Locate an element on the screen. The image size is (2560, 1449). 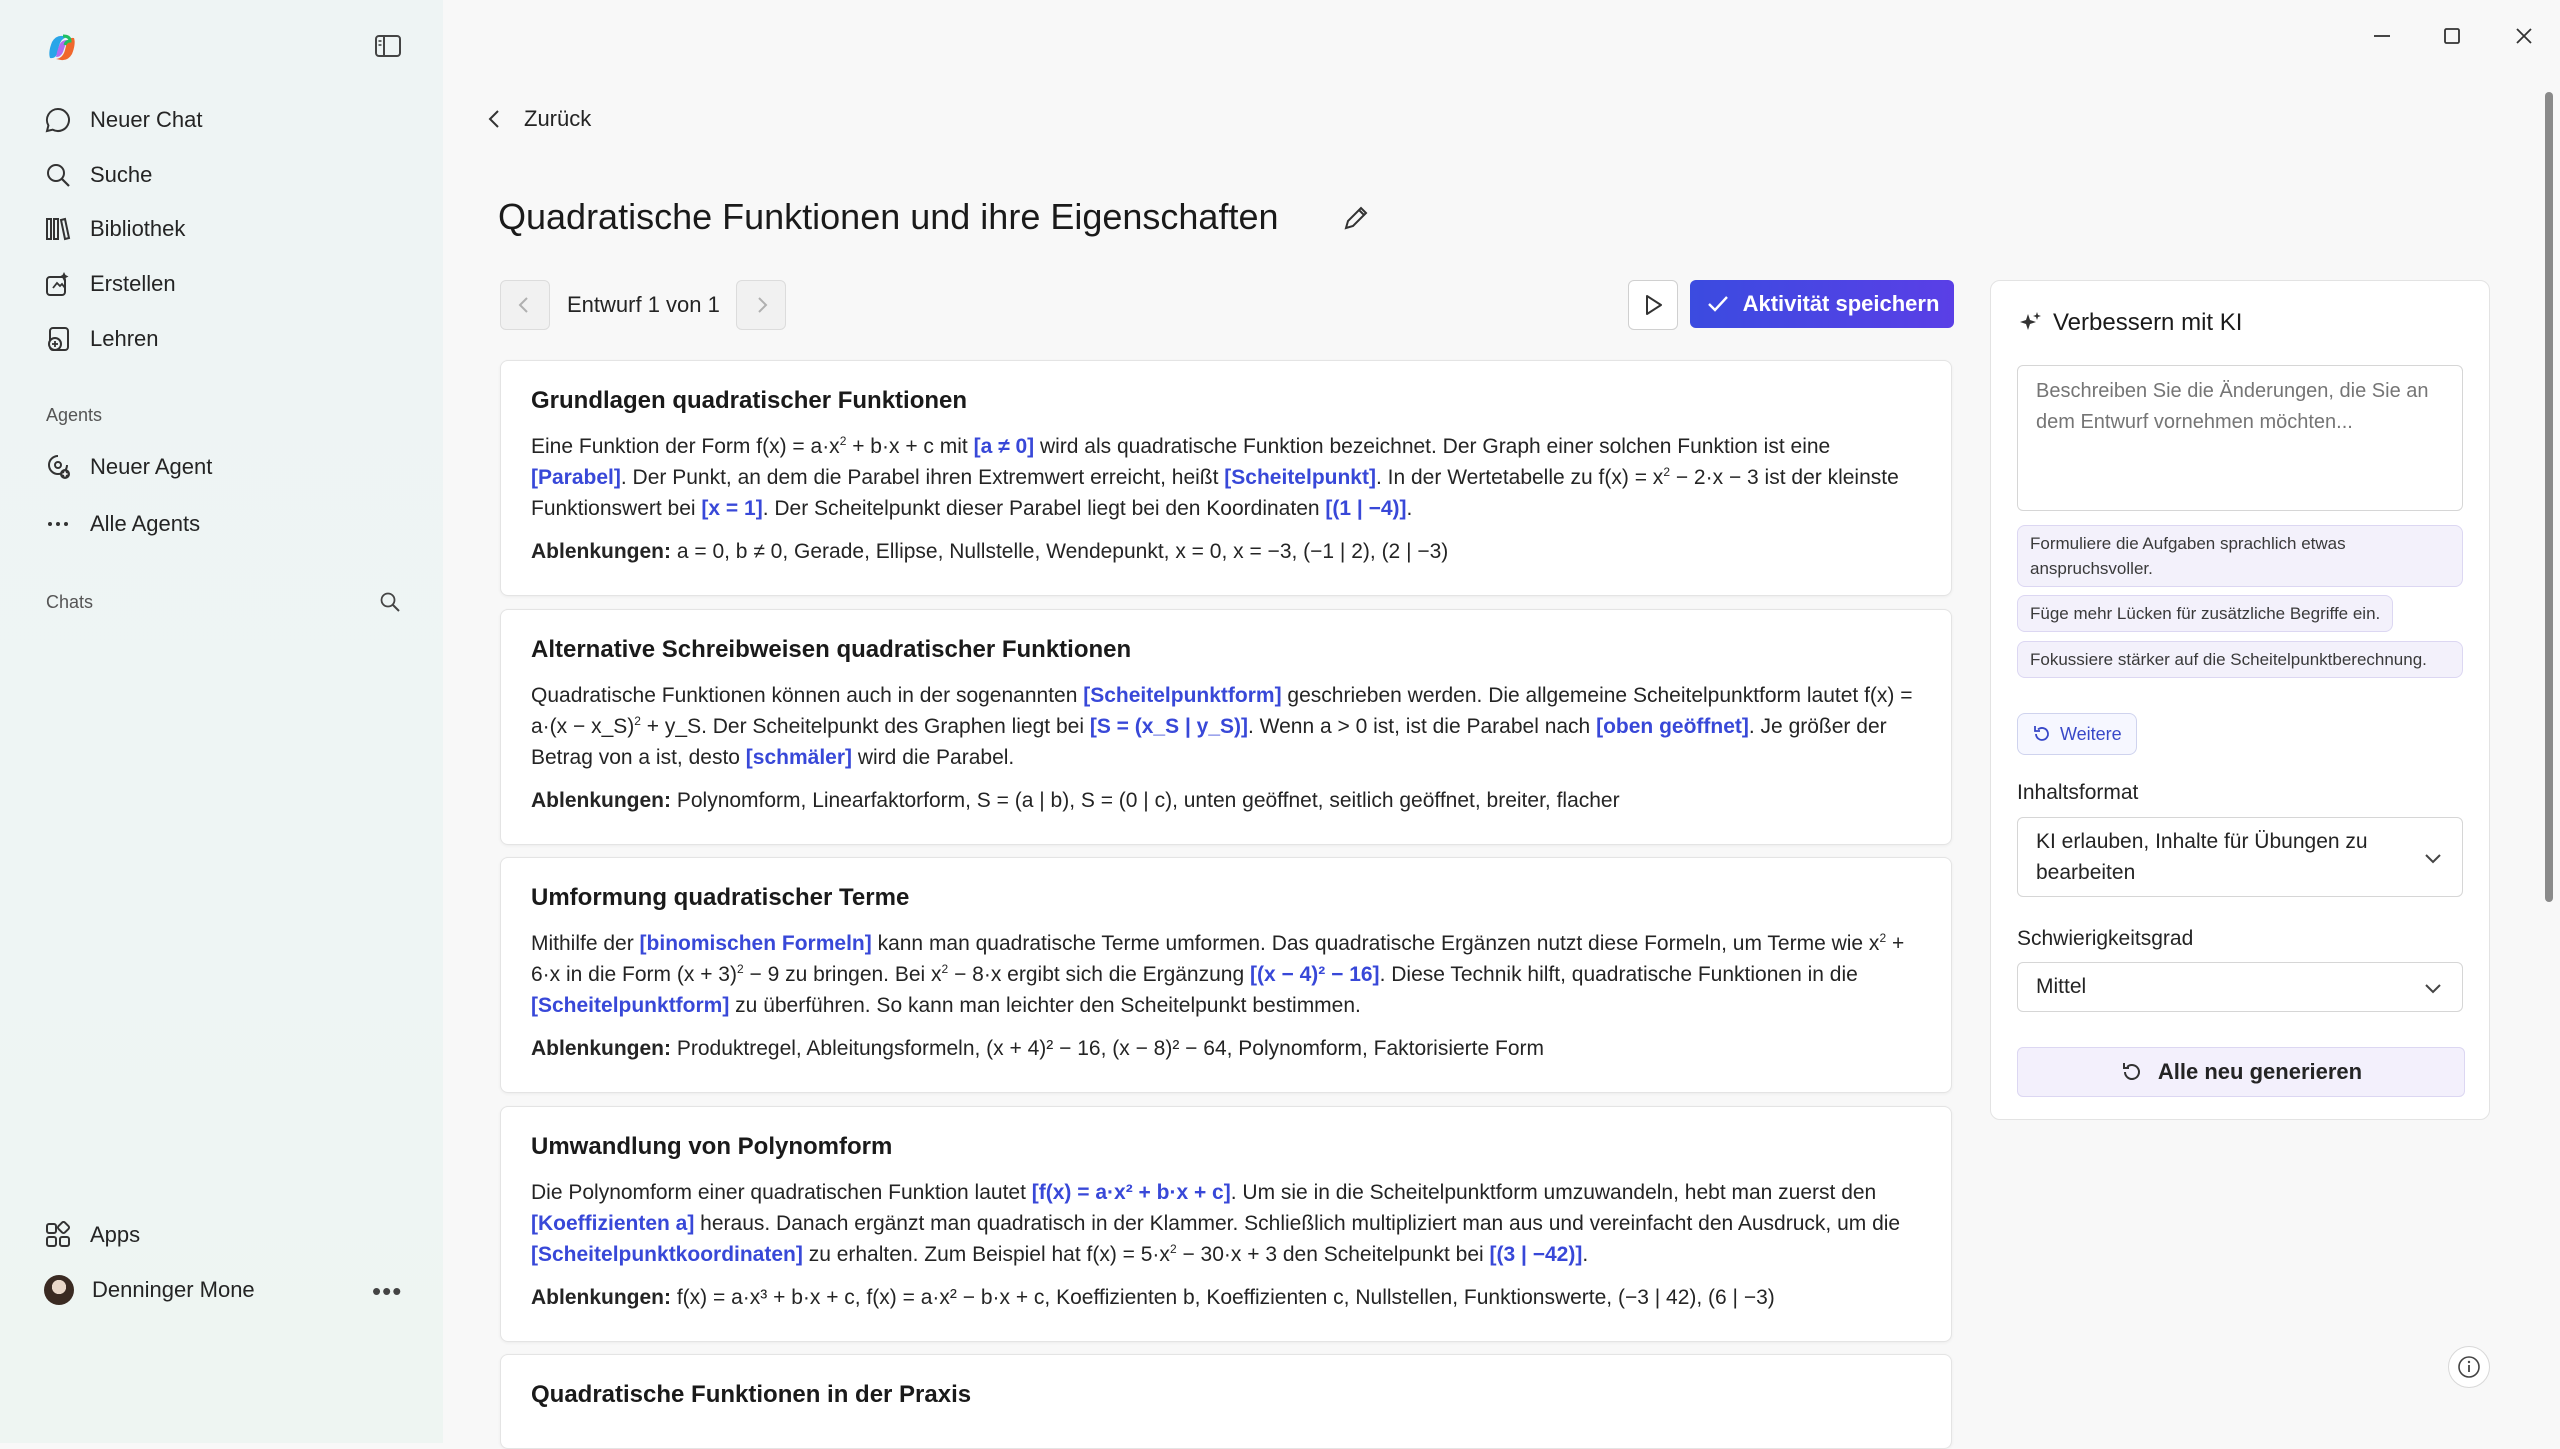
nav-label: Neuer Agent is located at coordinates (151, 466).